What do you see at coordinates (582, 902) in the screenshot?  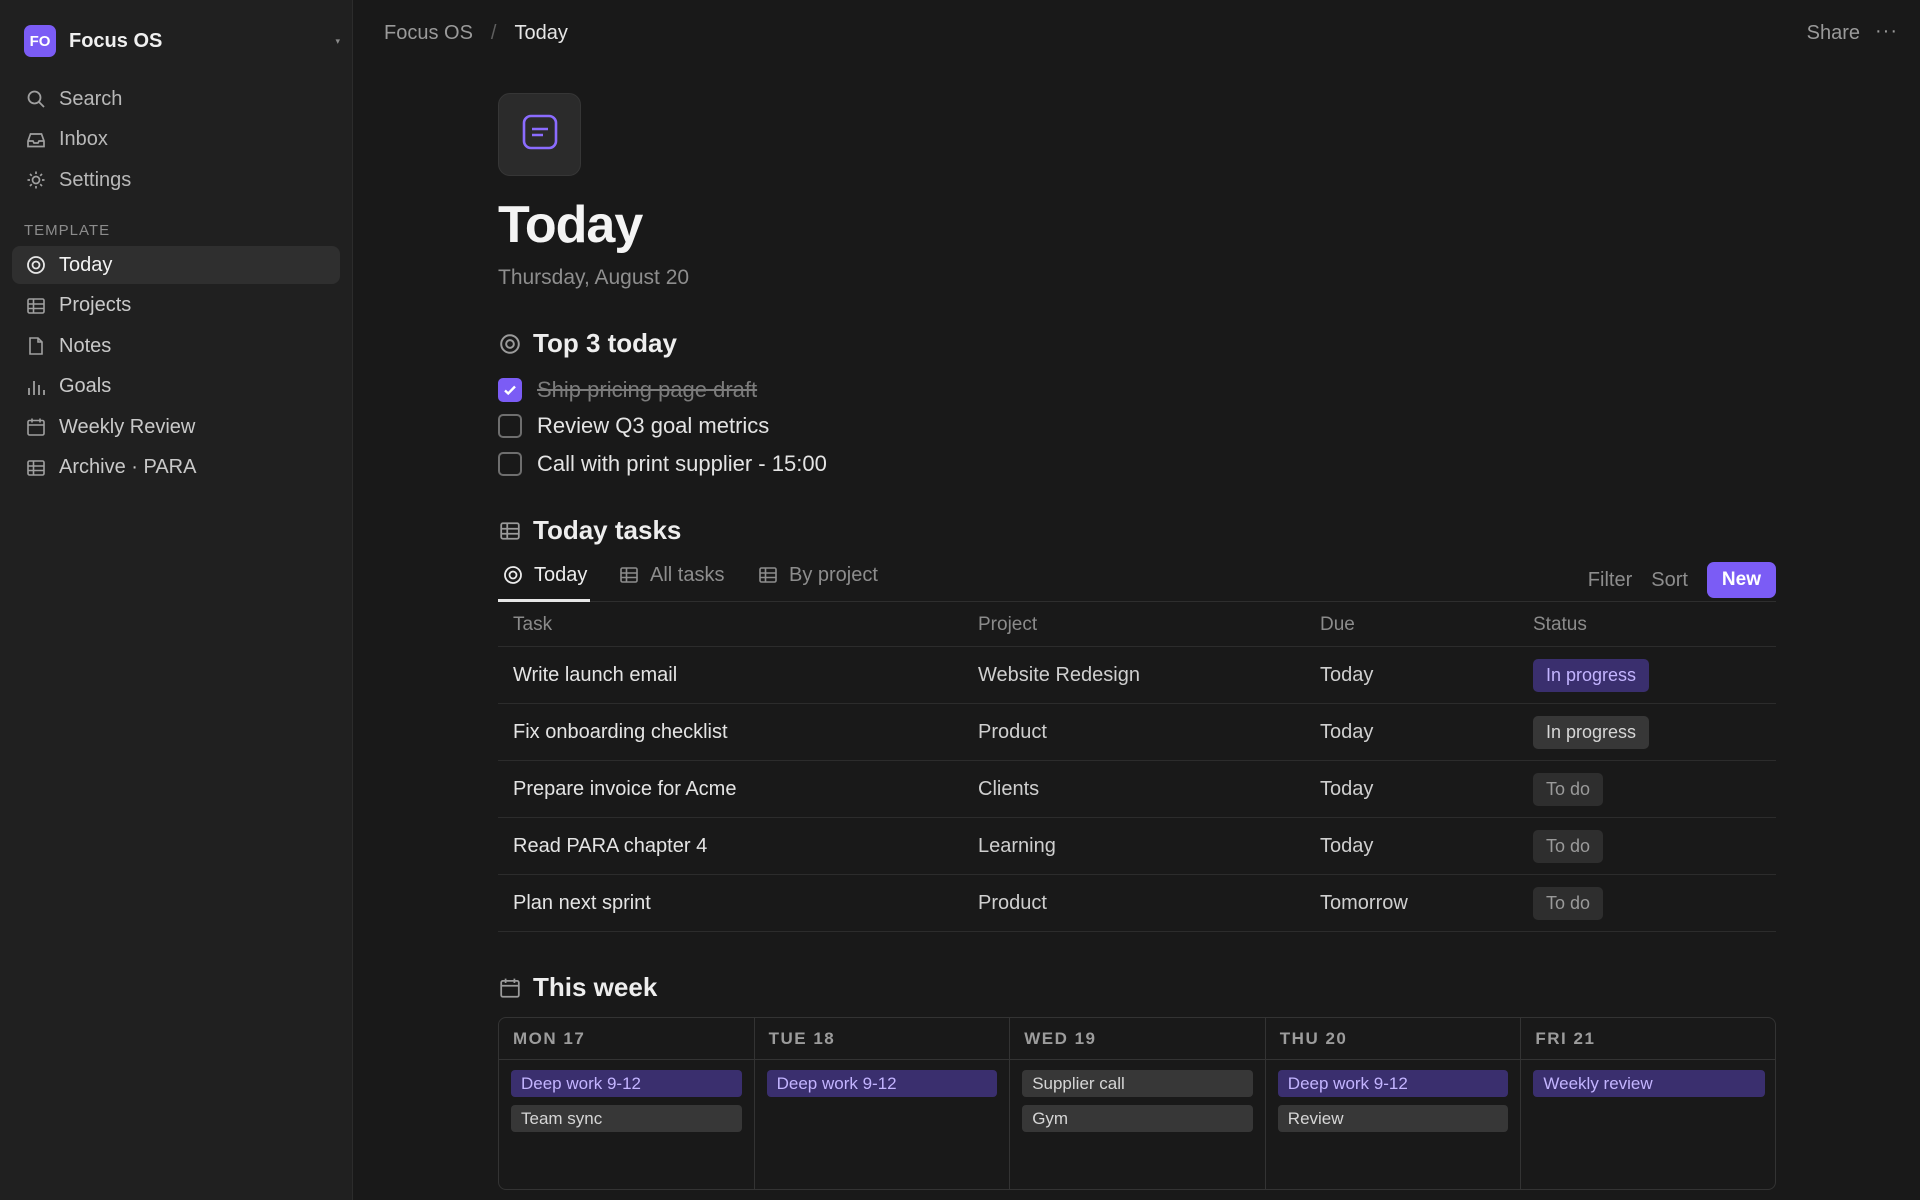 I see `cell-task: Plan next sprint` at bounding box center [582, 902].